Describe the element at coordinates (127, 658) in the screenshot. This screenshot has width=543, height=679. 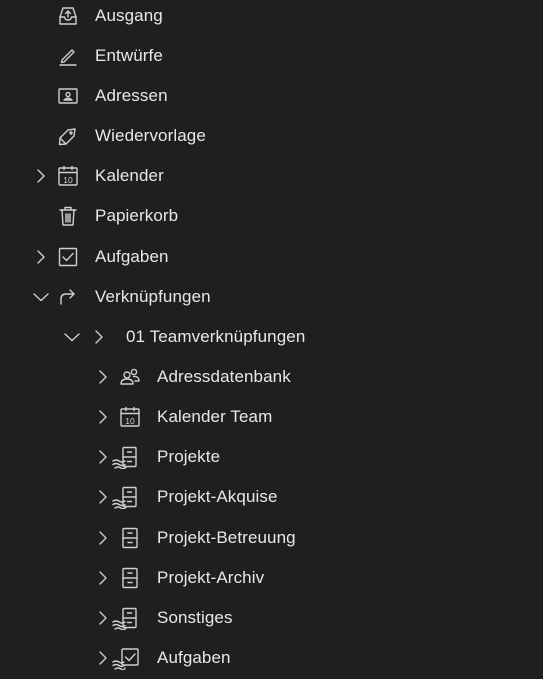
I see `shared-checkbox-icon` at that location.